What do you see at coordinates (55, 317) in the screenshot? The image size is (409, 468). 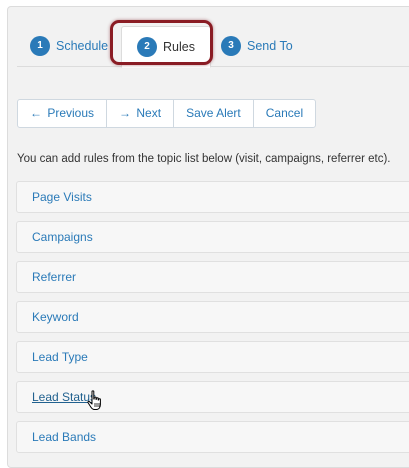 I see `rule-topic-label: Keyword` at bounding box center [55, 317].